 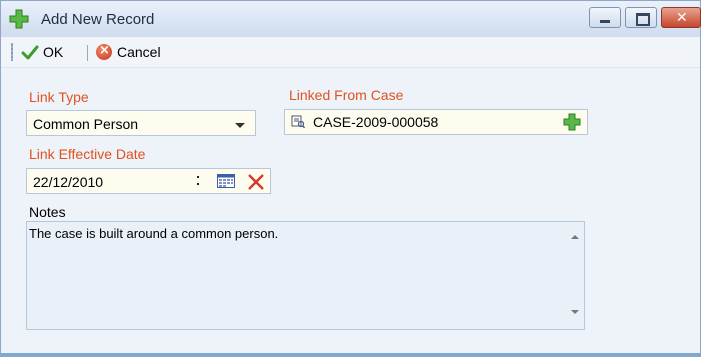 What do you see at coordinates (59, 97) in the screenshot?
I see `link-type-label: Link Type` at bounding box center [59, 97].